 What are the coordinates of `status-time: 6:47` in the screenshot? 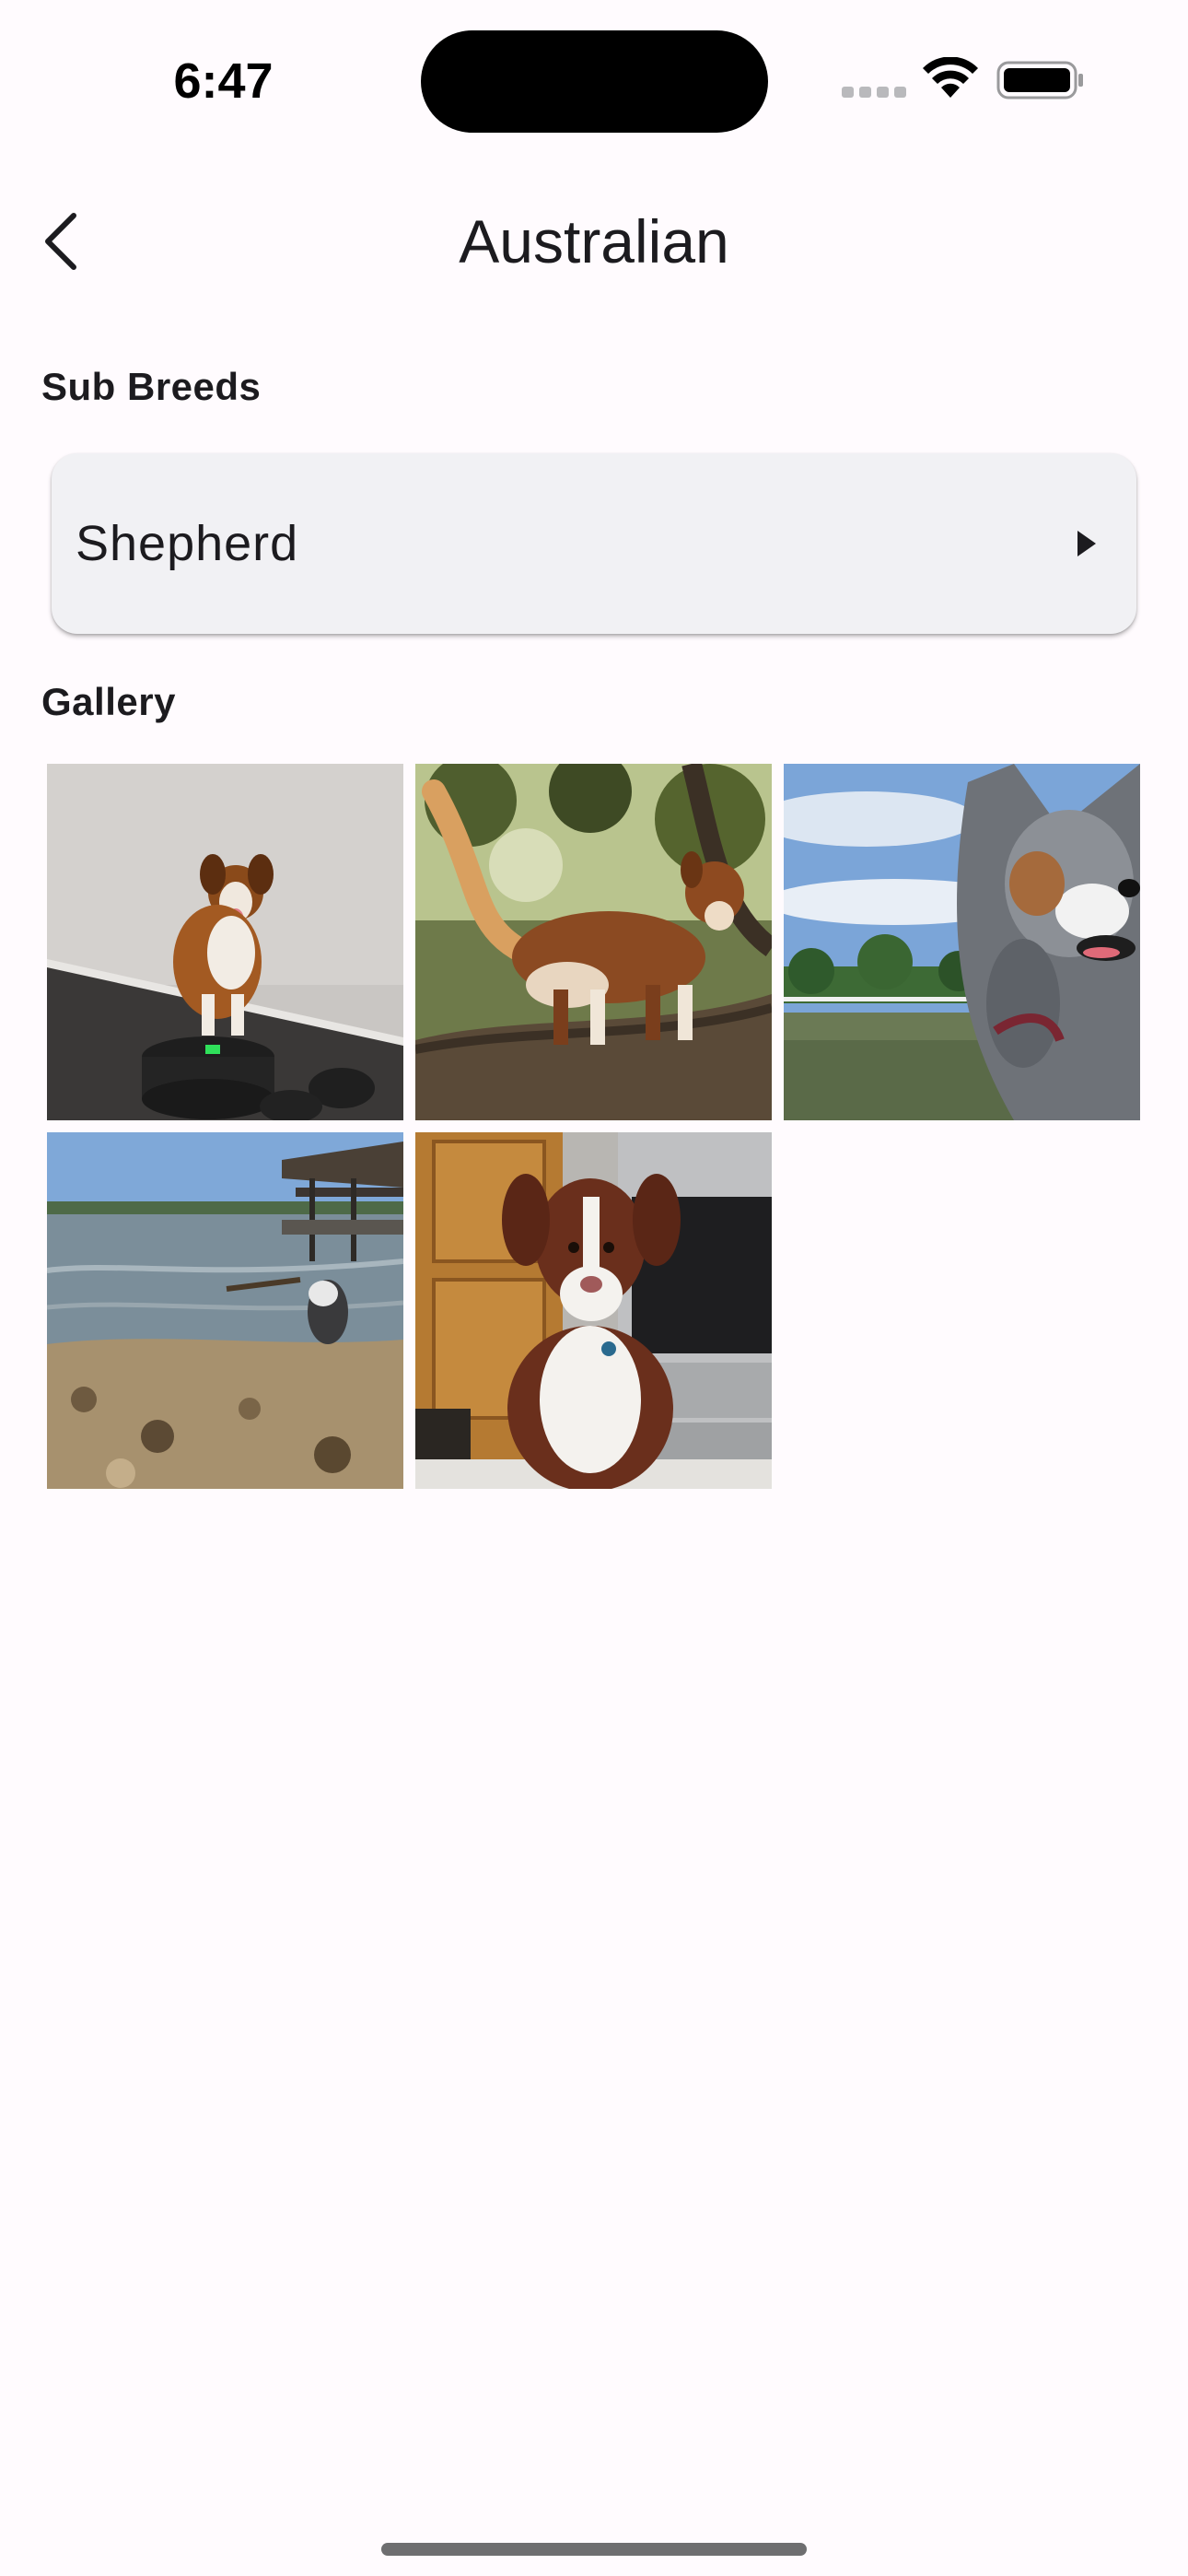 It's located at (223, 81).